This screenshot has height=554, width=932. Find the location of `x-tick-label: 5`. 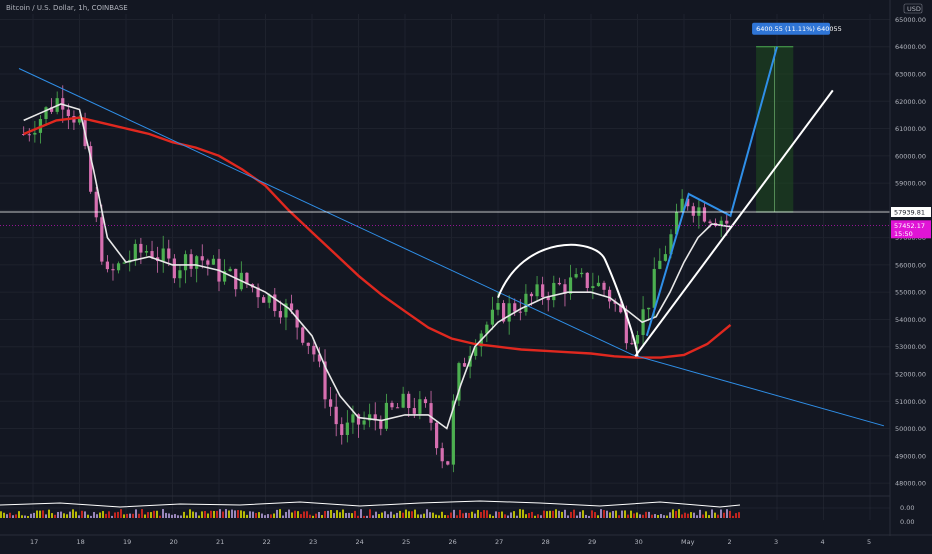

x-tick-label: 5 is located at coordinates (869, 542).